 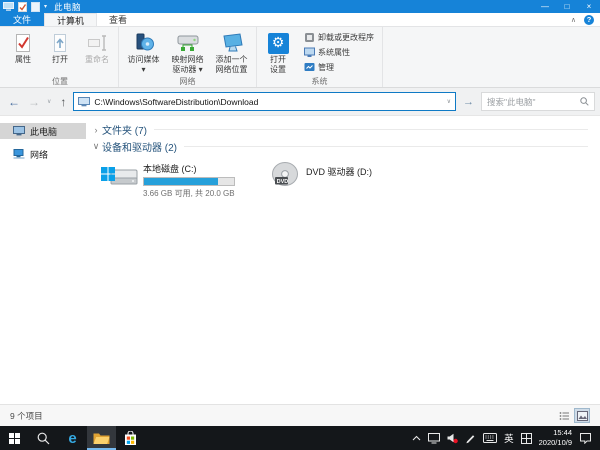 I want to click on volume-muted-icon, so click(x=452, y=438).